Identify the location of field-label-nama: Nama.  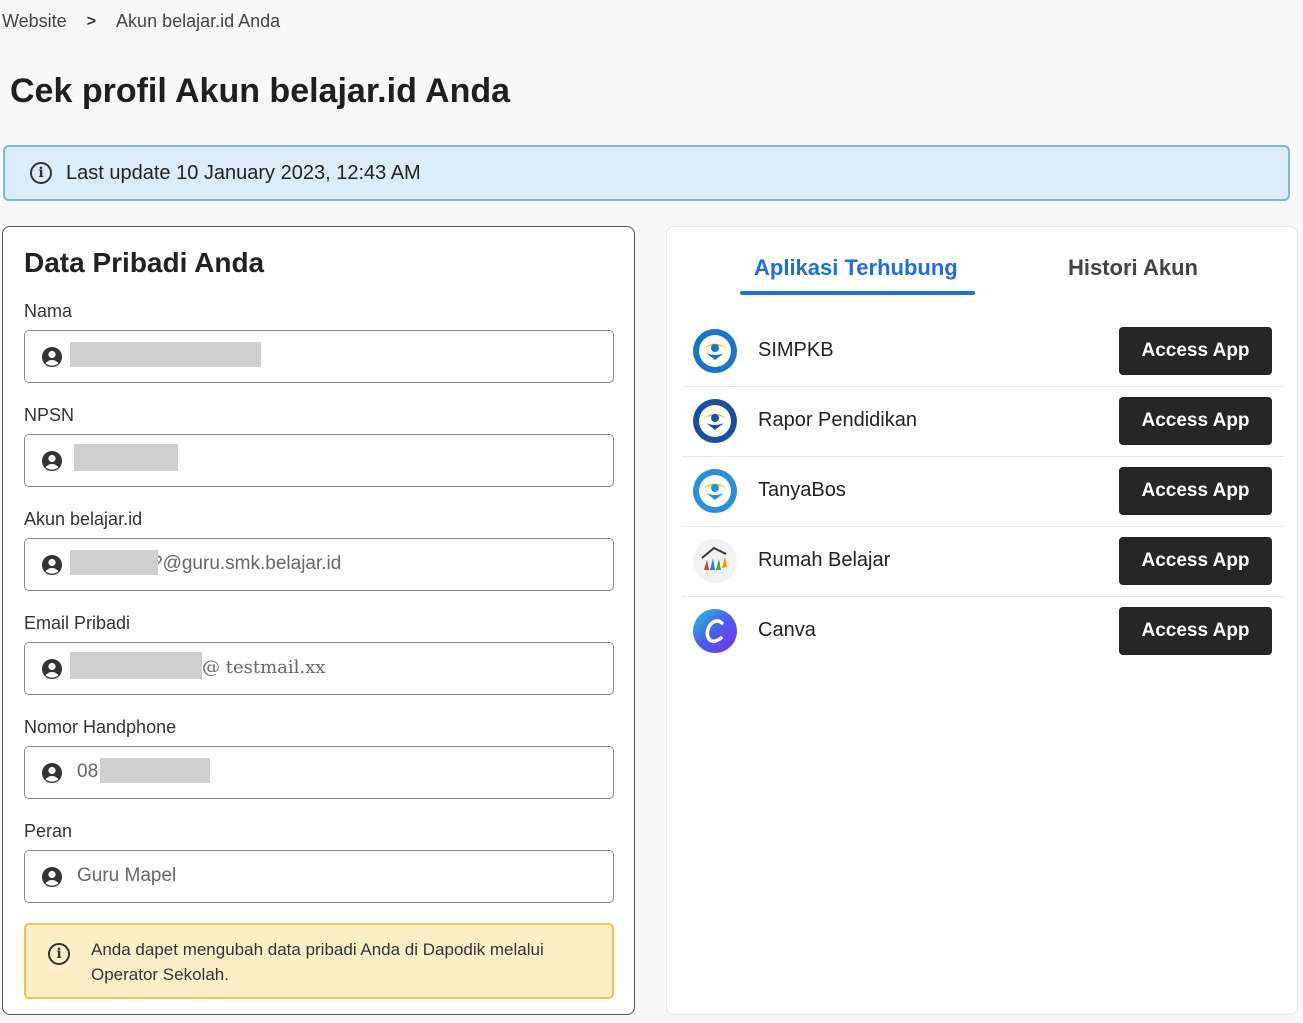
(48, 311).